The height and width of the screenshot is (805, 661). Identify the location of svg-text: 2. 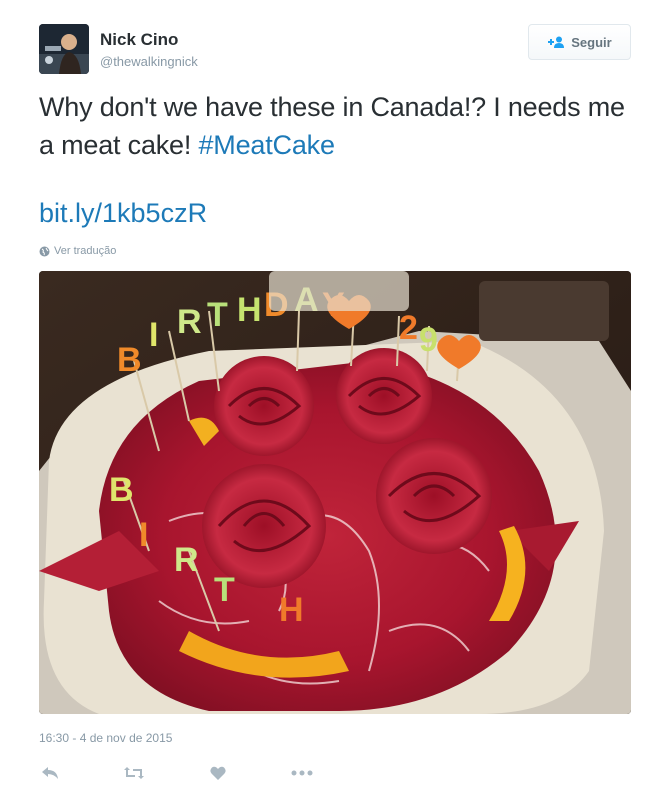
(408, 328).